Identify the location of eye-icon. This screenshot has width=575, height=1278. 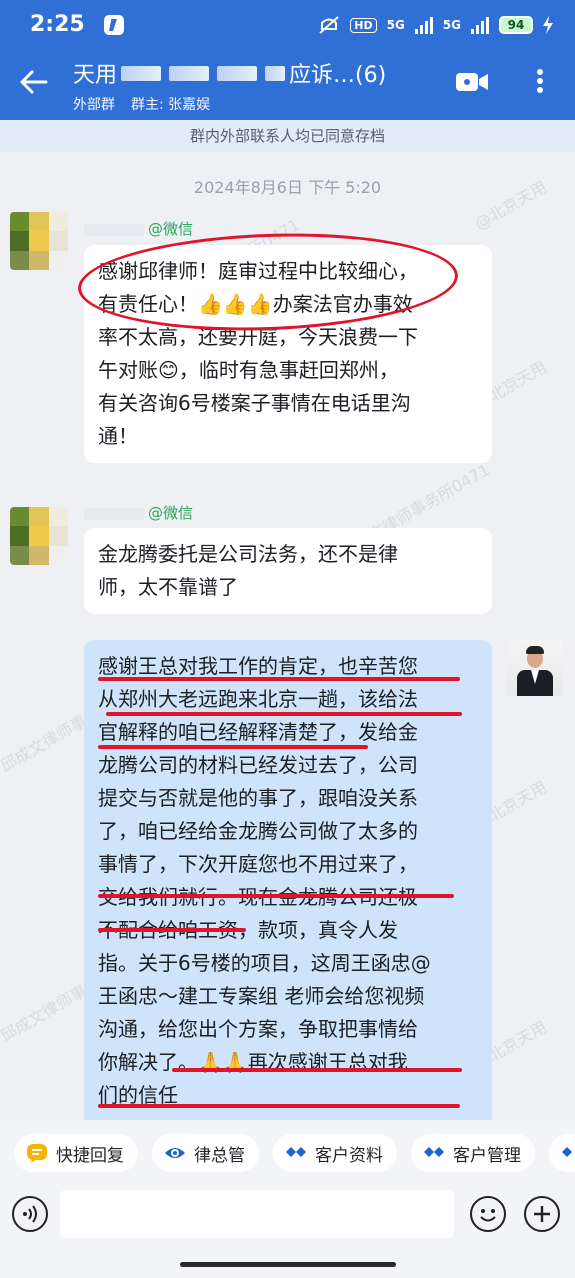
(175, 1153).